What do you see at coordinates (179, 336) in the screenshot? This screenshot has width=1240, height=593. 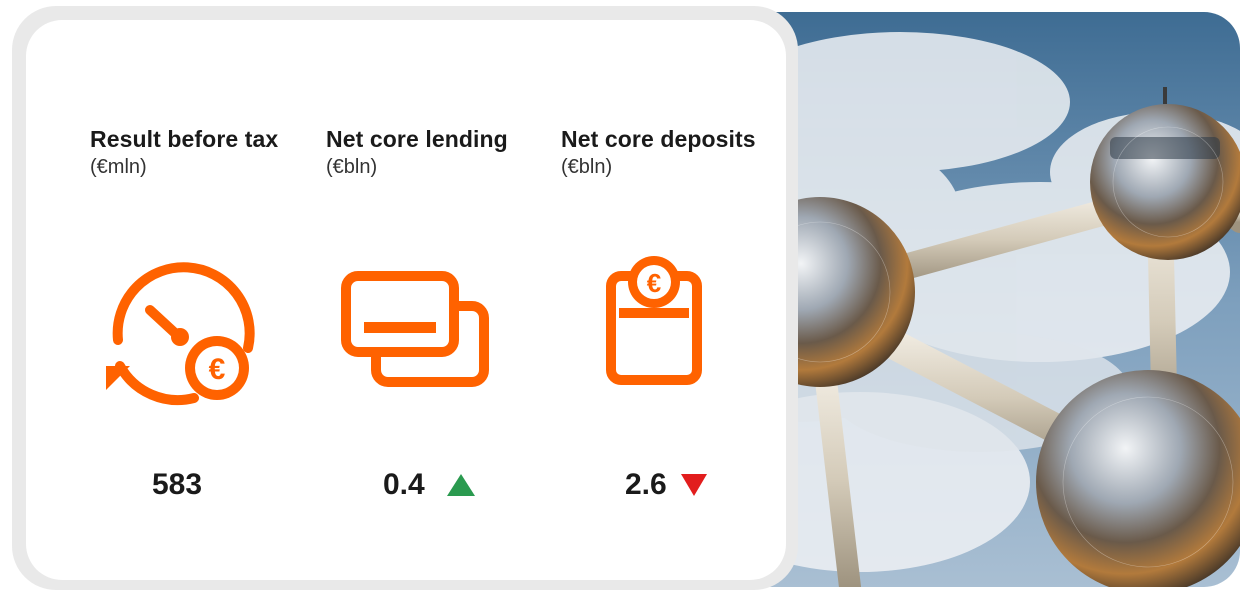 I see `clock-euro-icon: €` at bounding box center [179, 336].